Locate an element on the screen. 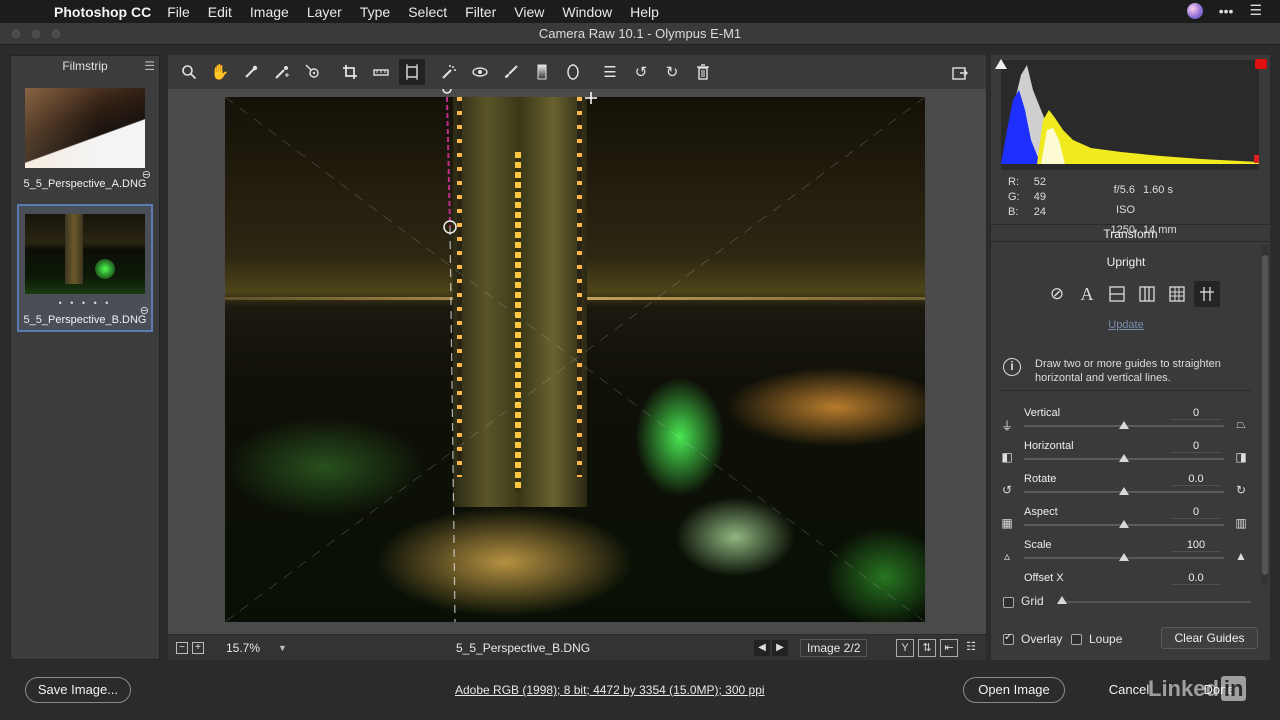  aspect-slider: ▦ Aspect 0 ▥ is located at coordinates (1126, 522).